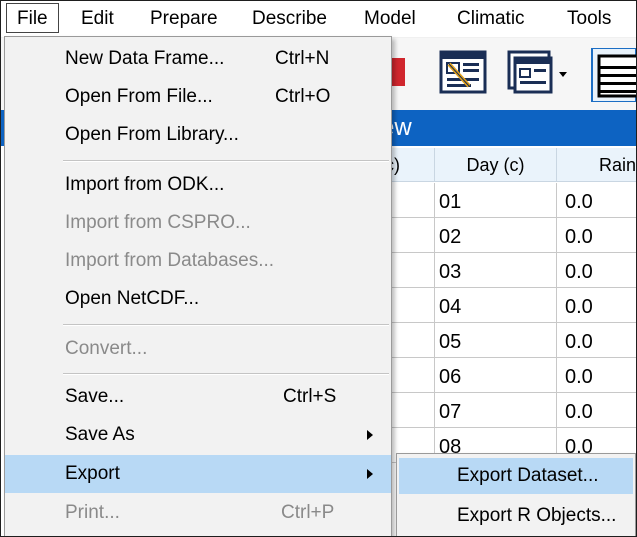  I want to click on menu-prepare: Prepare, so click(184, 19).